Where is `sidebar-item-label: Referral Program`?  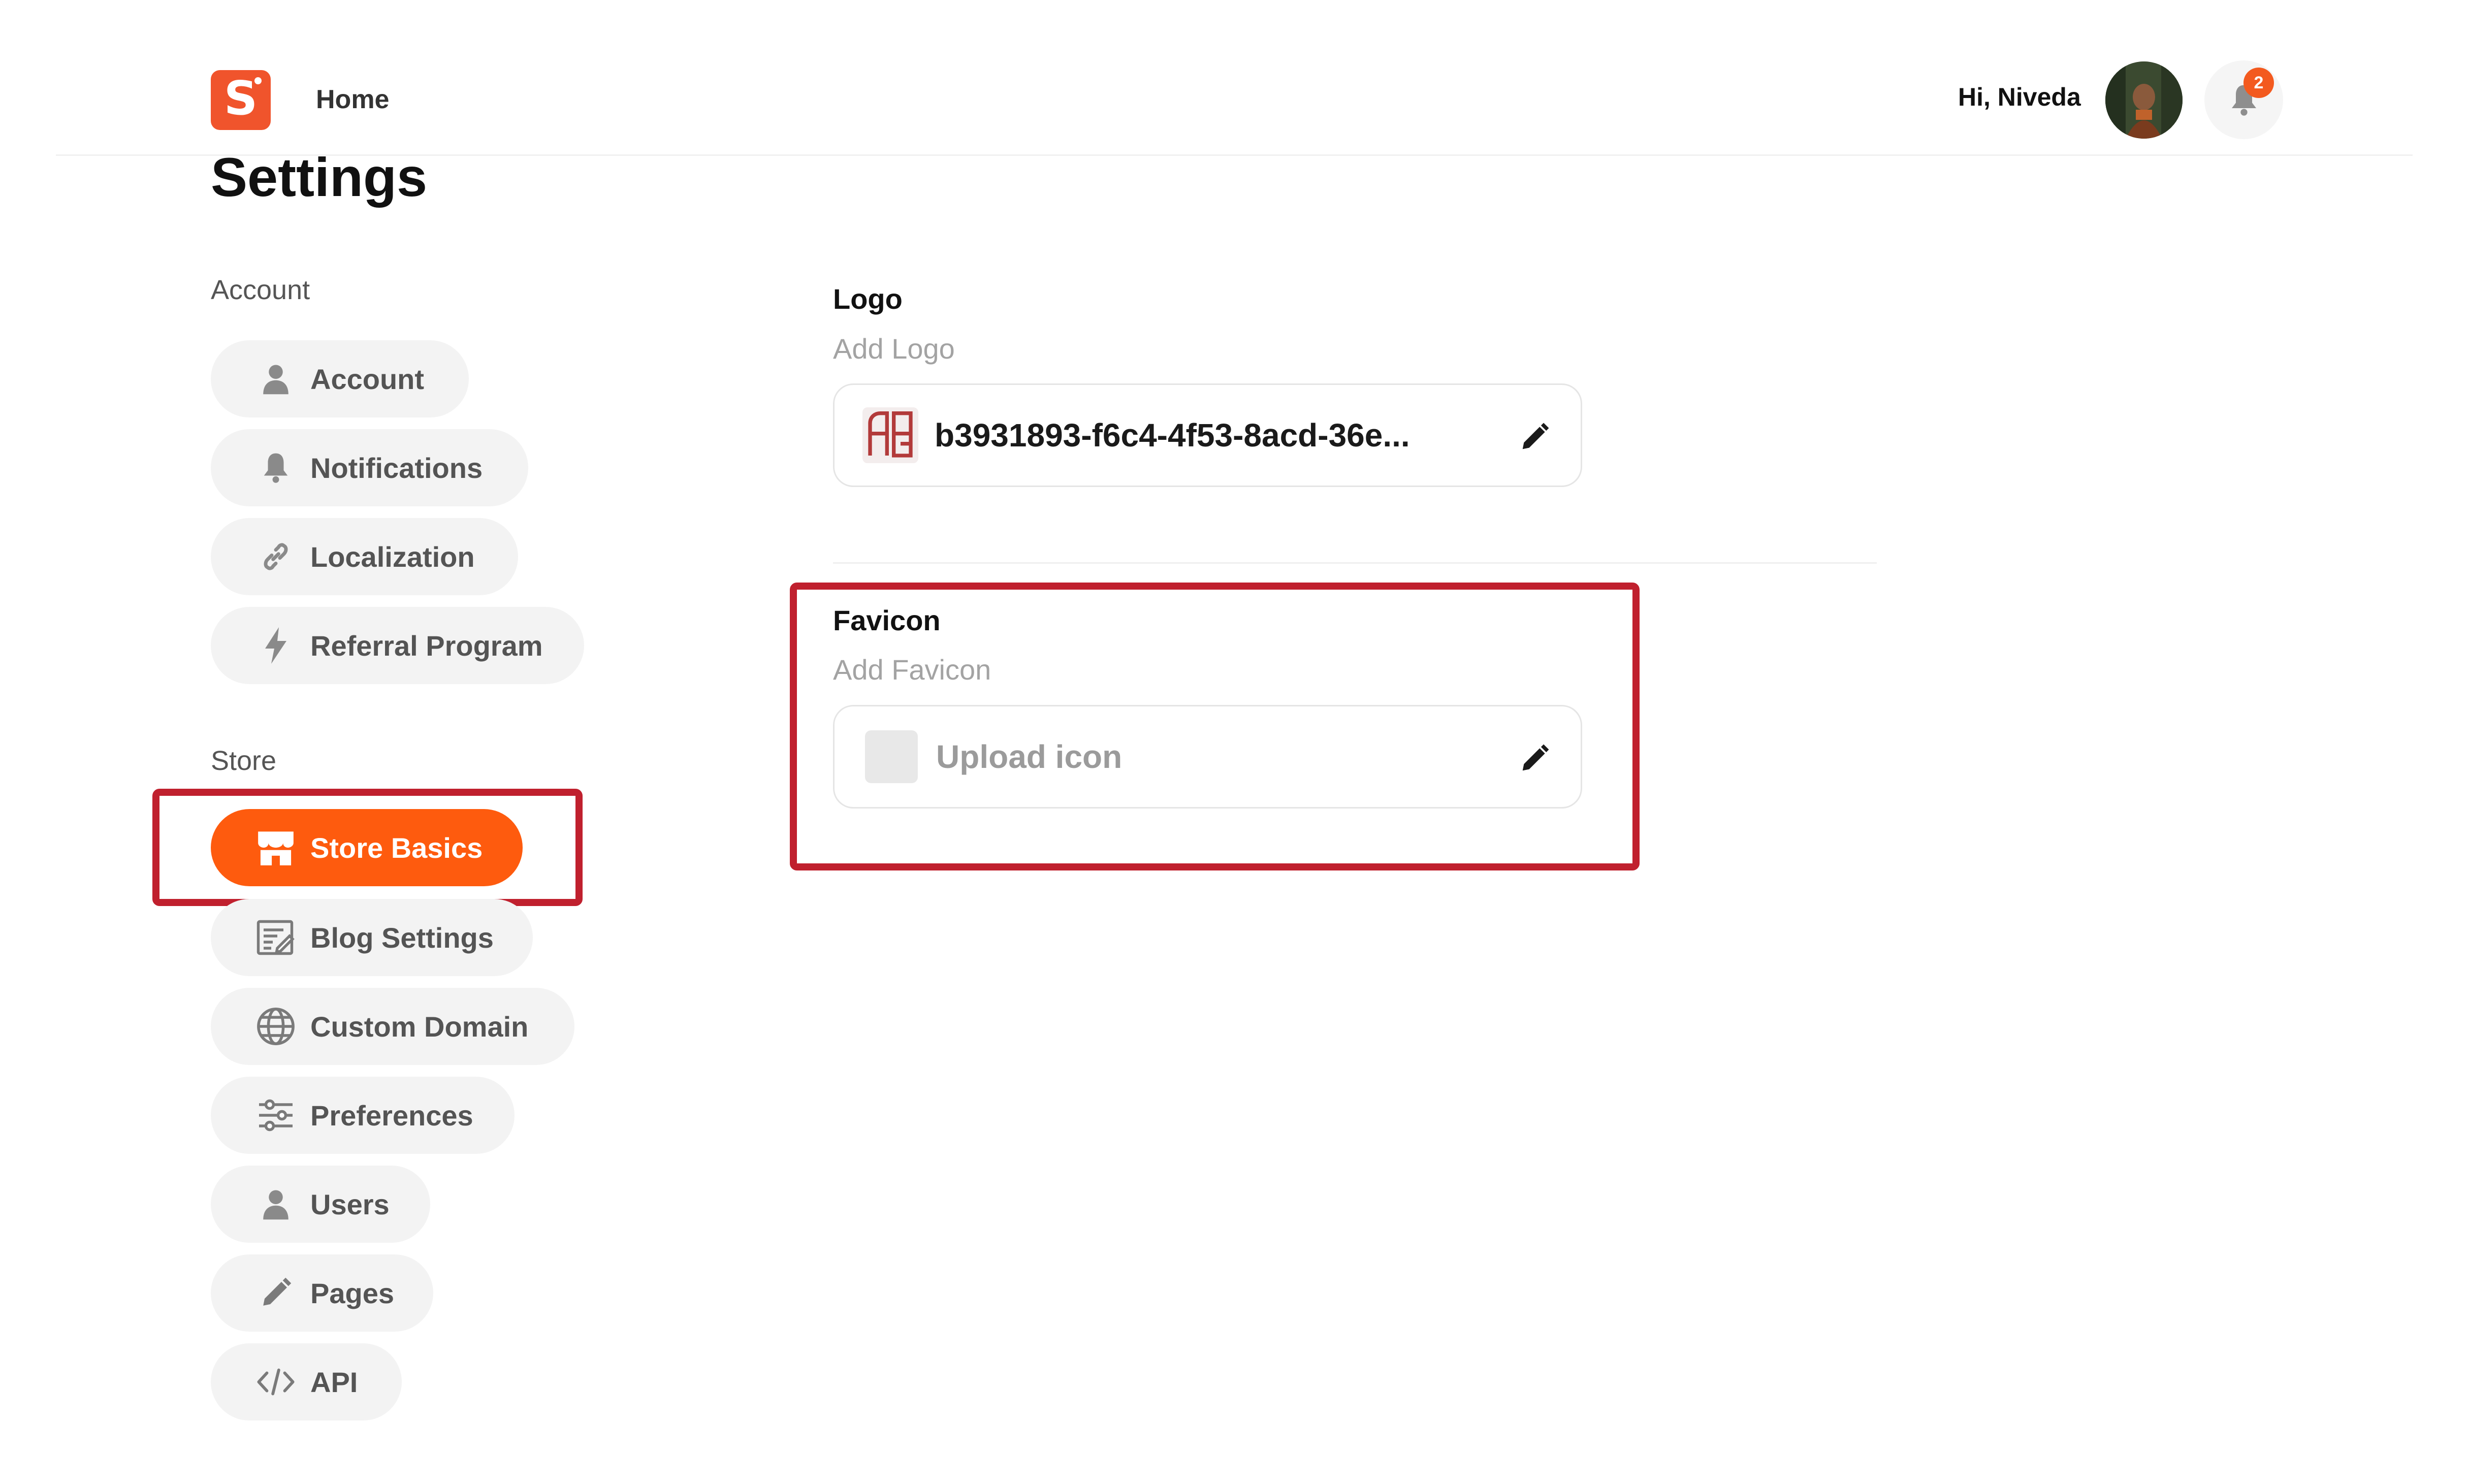 sidebar-item-label: Referral Program is located at coordinates (426, 645).